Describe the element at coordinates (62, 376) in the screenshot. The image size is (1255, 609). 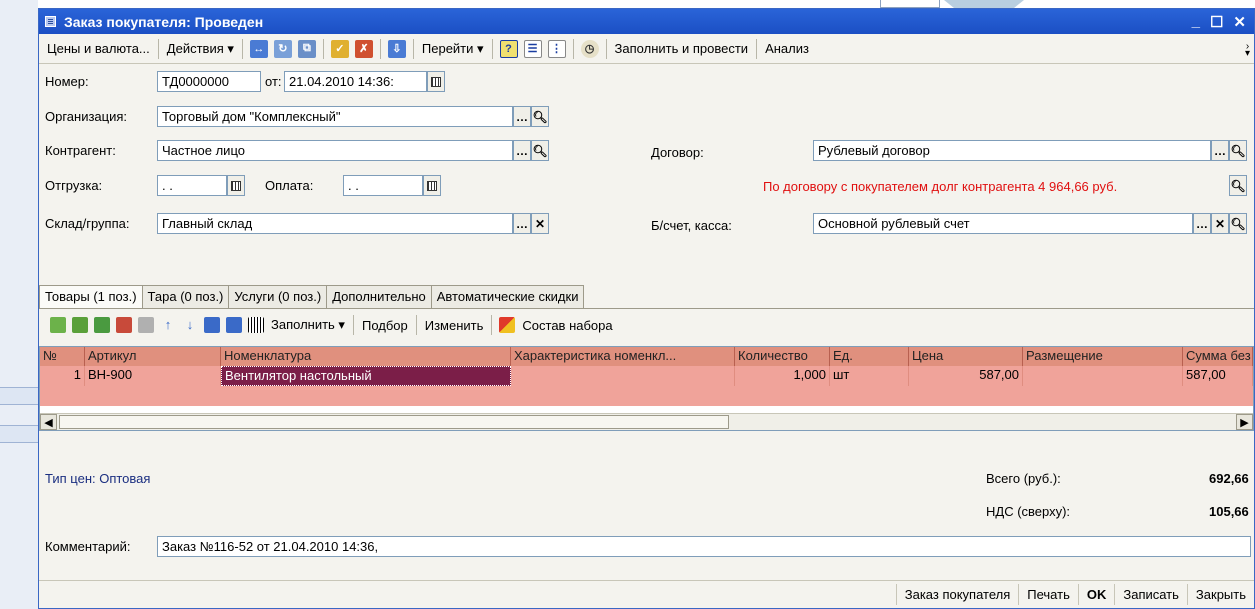
I see `row-number-cell: 1` at that location.